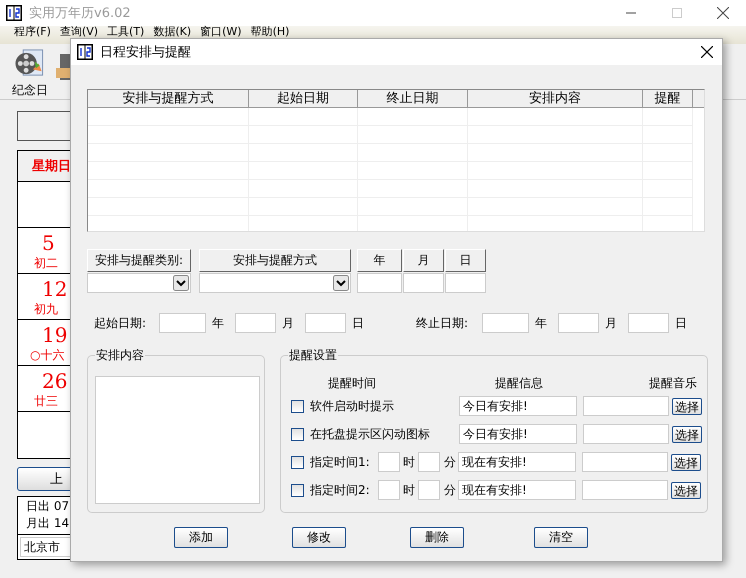 This screenshot has height=578, width=746. I want to click on maximize-icon, so click(677, 13).